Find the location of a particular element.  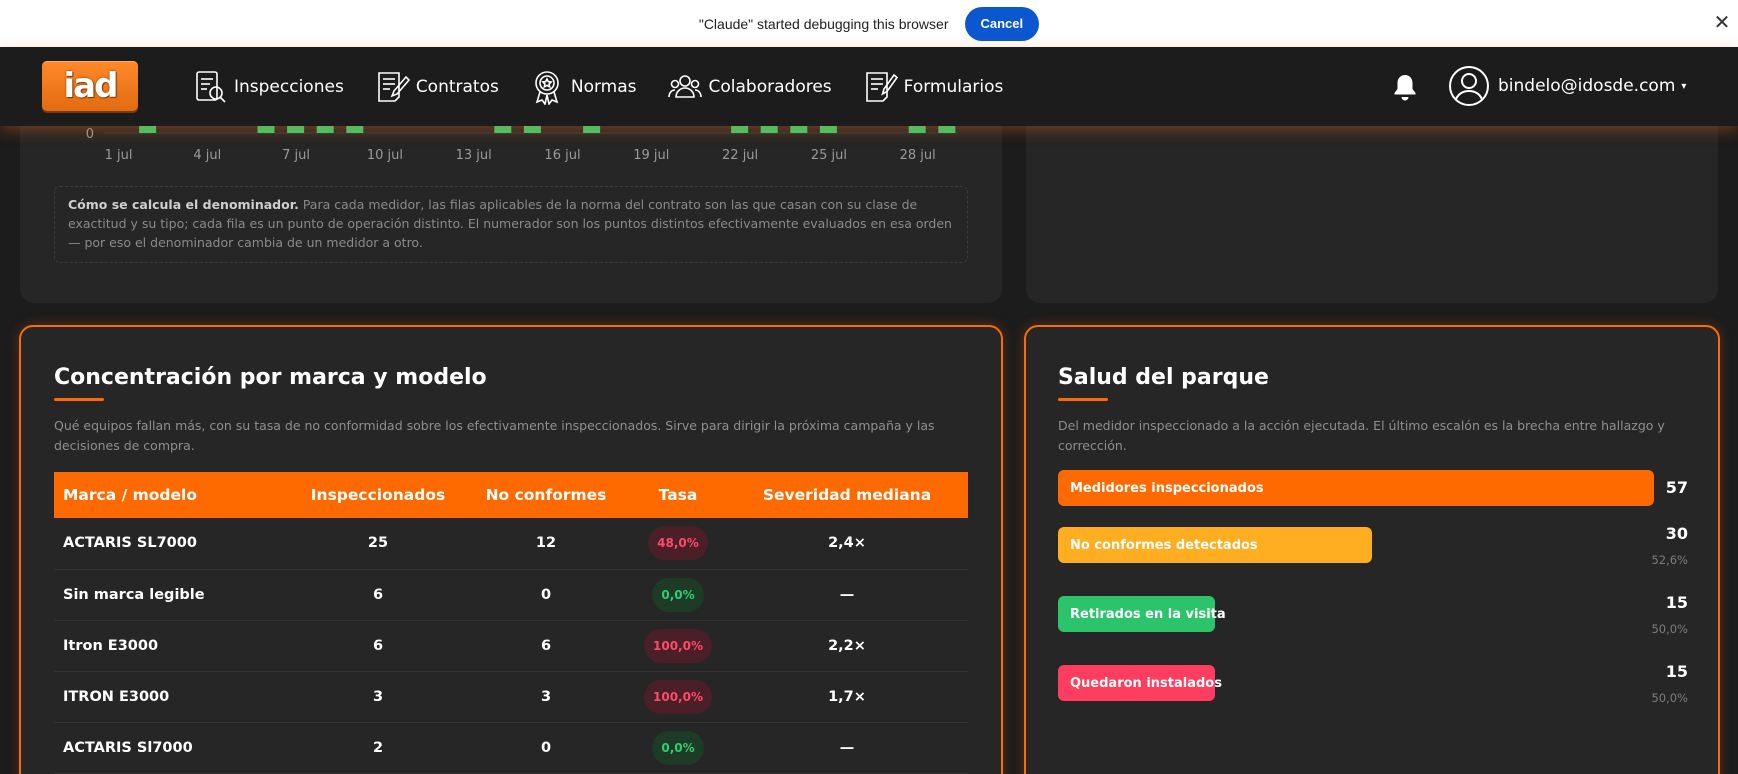

table-row: Sin marca legible 6 0 0,0% — is located at coordinates (511, 594).